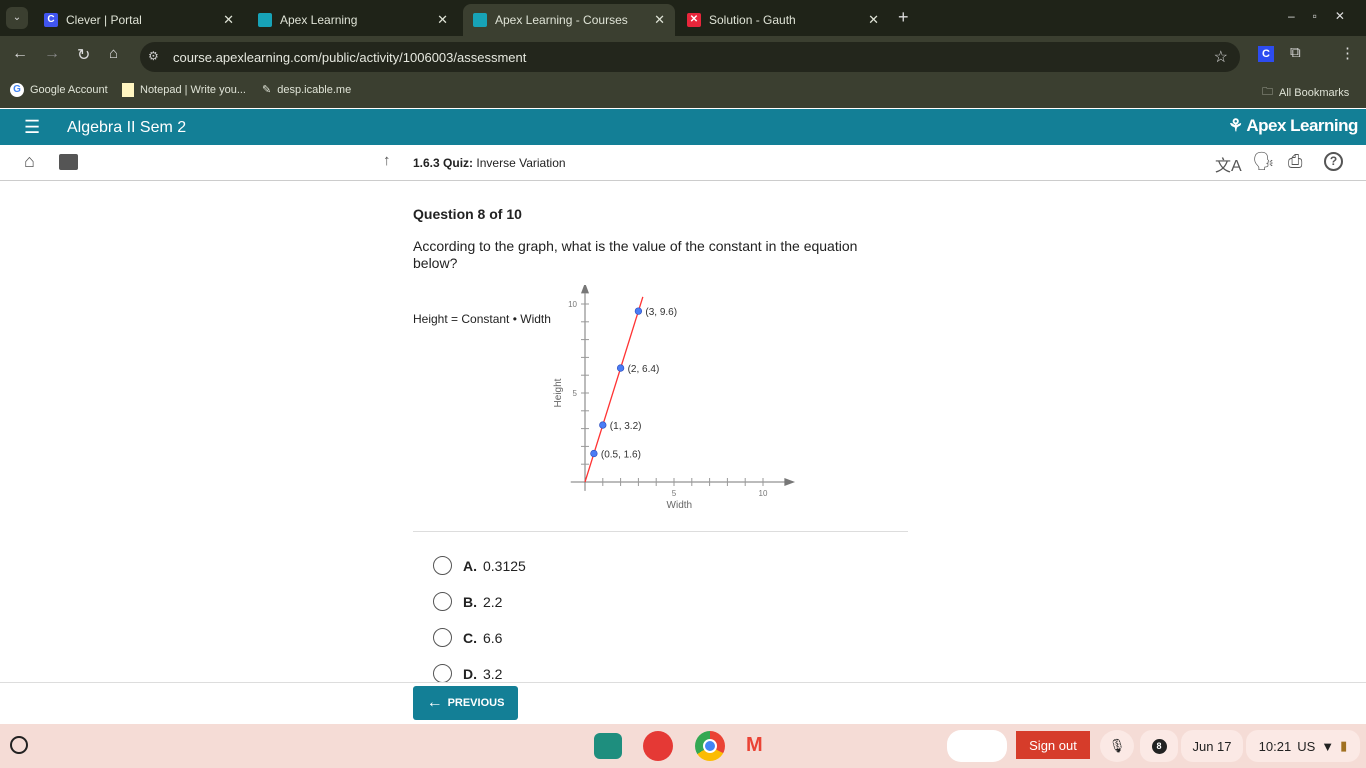 This screenshot has height=768, width=1366. Describe the element at coordinates (1237, 125) in the screenshot. I see `apex-logo-icon: ⚘` at that location.